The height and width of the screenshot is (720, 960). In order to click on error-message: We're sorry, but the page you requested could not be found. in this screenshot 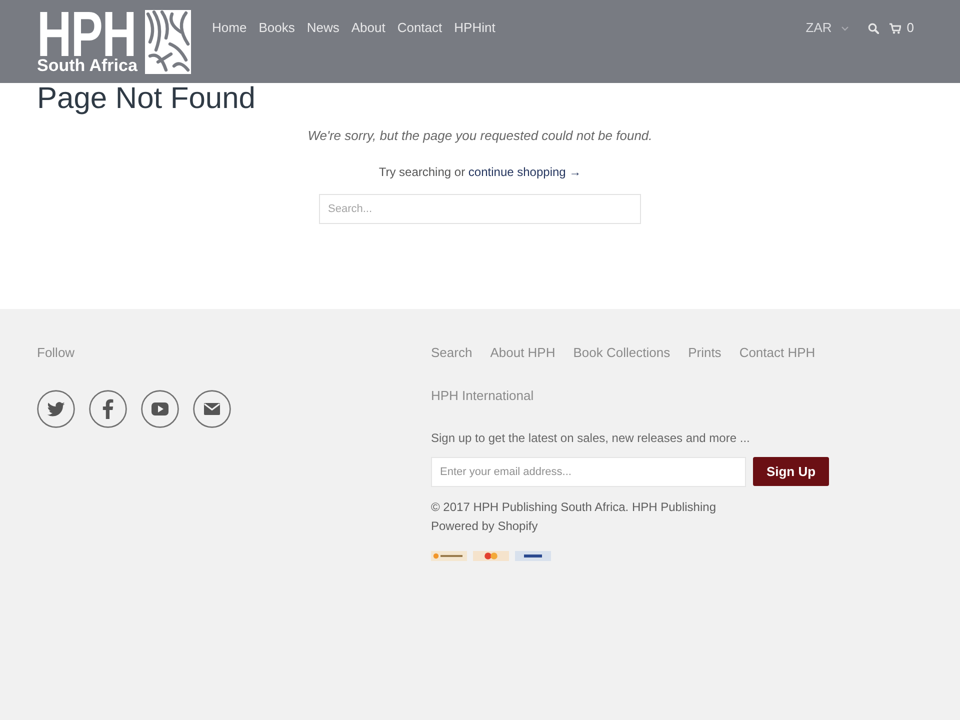, I will do `click(480, 136)`.